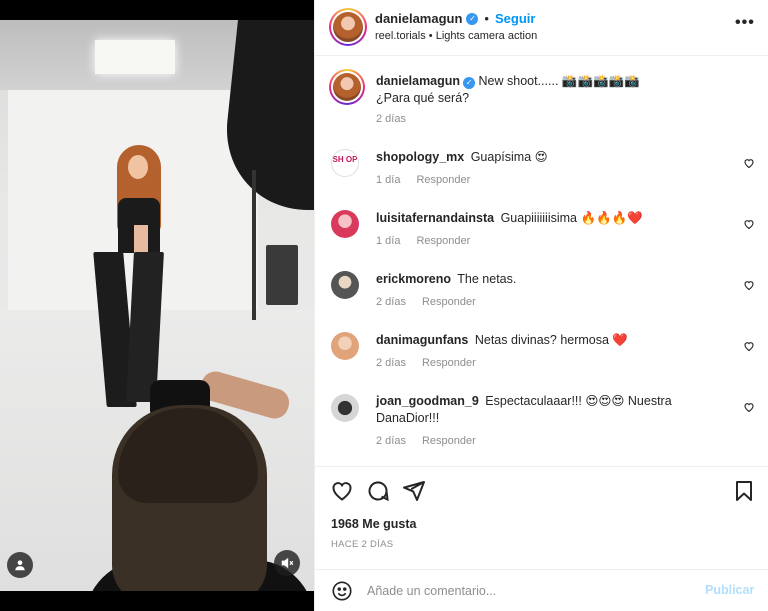  Describe the element at coordinates (347, 87) in the screenshot. I see `caption-avatar` at that location.